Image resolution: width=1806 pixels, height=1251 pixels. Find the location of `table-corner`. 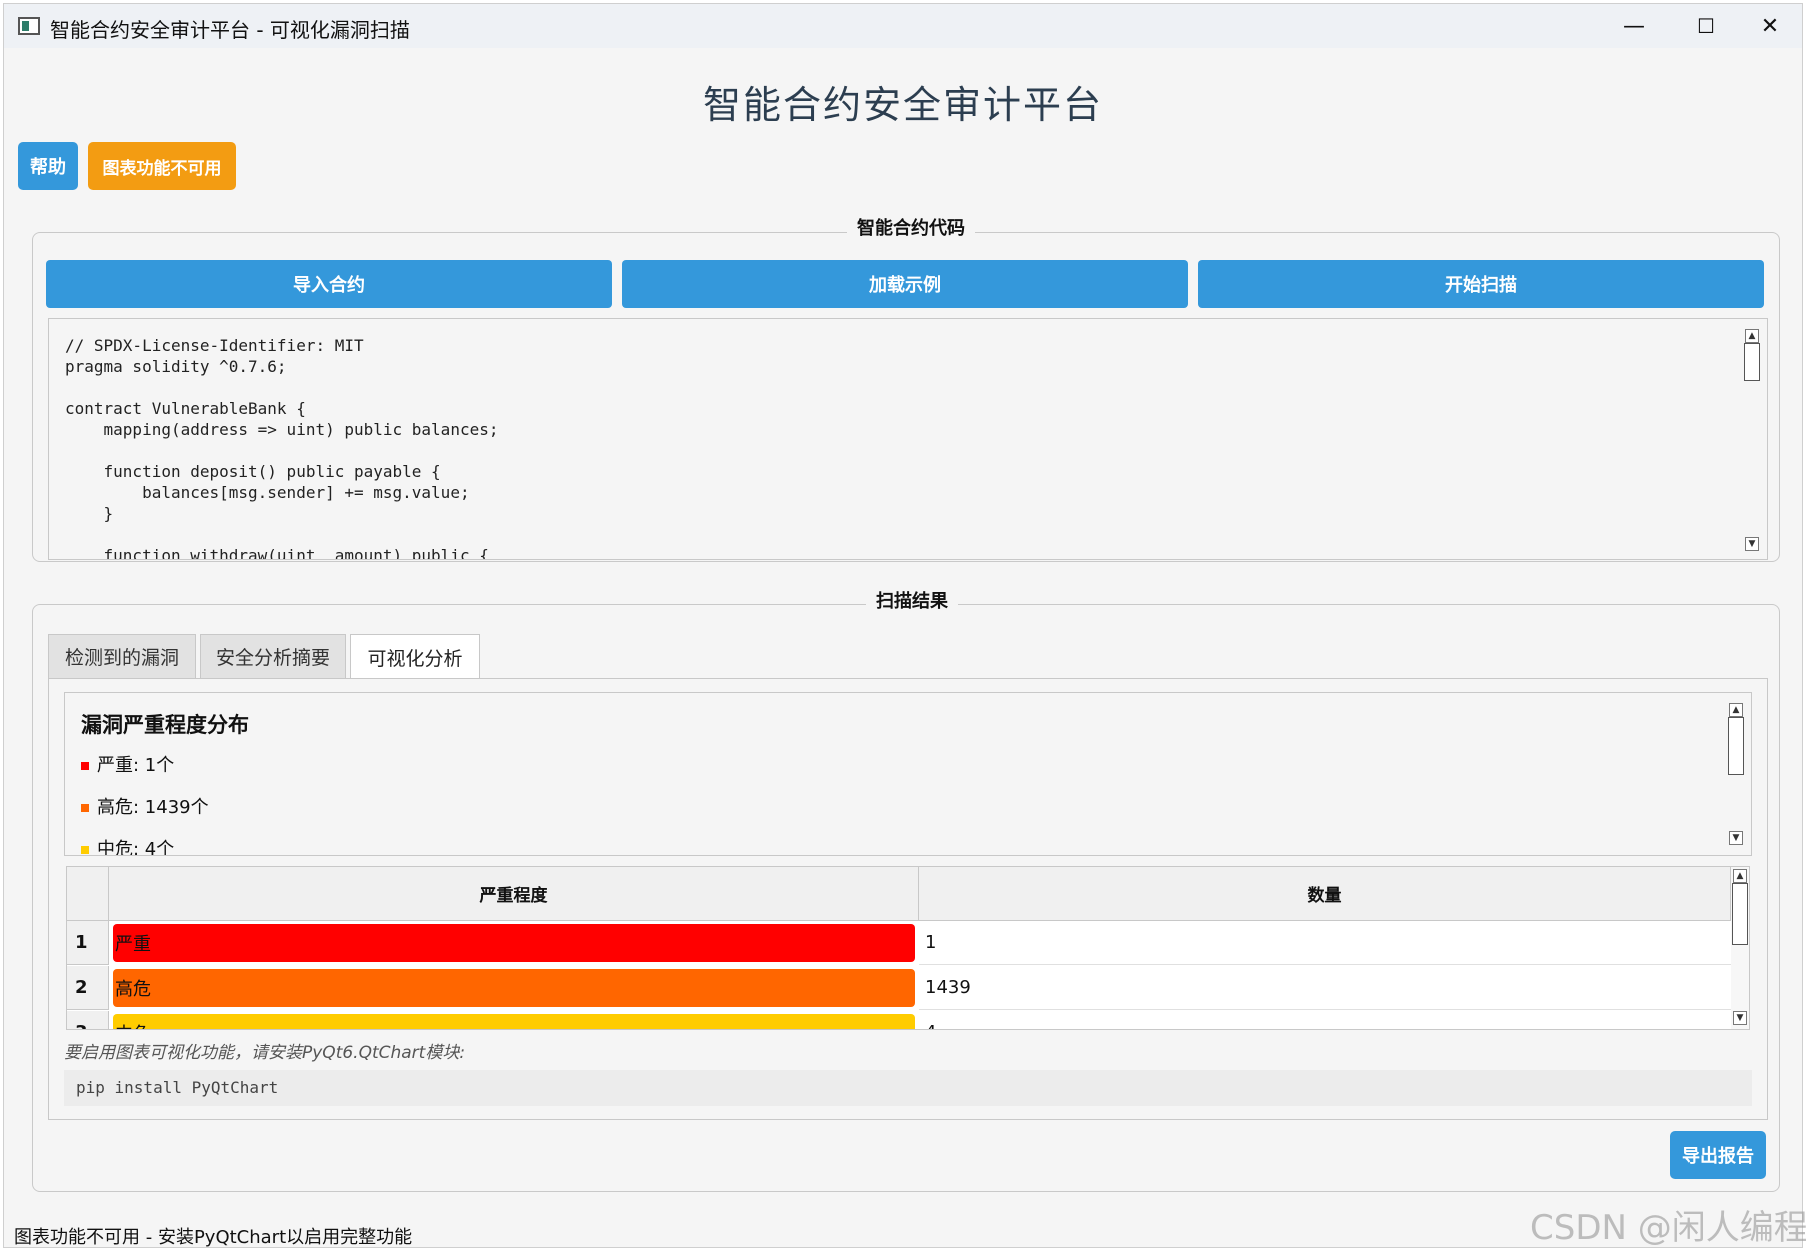

table-corner is located at coordinates (88, 894).